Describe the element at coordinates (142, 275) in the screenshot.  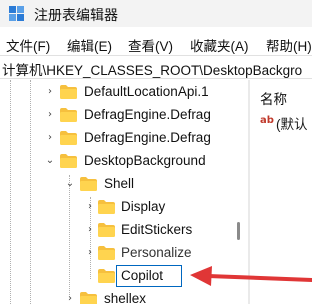
I see `rename-input-text: Copilot` at that location.